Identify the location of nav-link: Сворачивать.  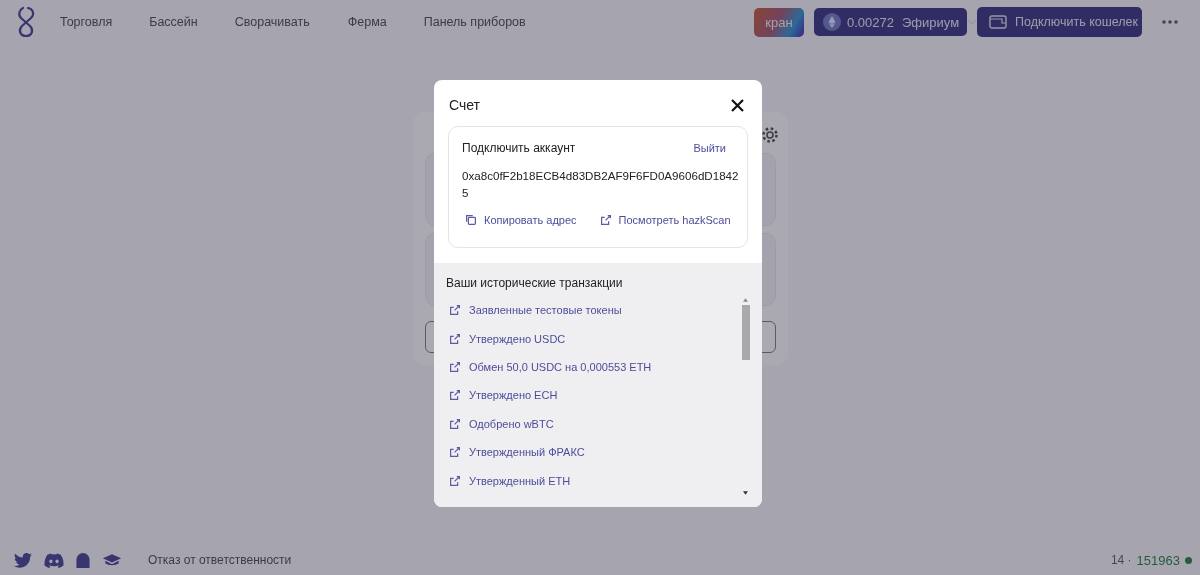
(272, 22).